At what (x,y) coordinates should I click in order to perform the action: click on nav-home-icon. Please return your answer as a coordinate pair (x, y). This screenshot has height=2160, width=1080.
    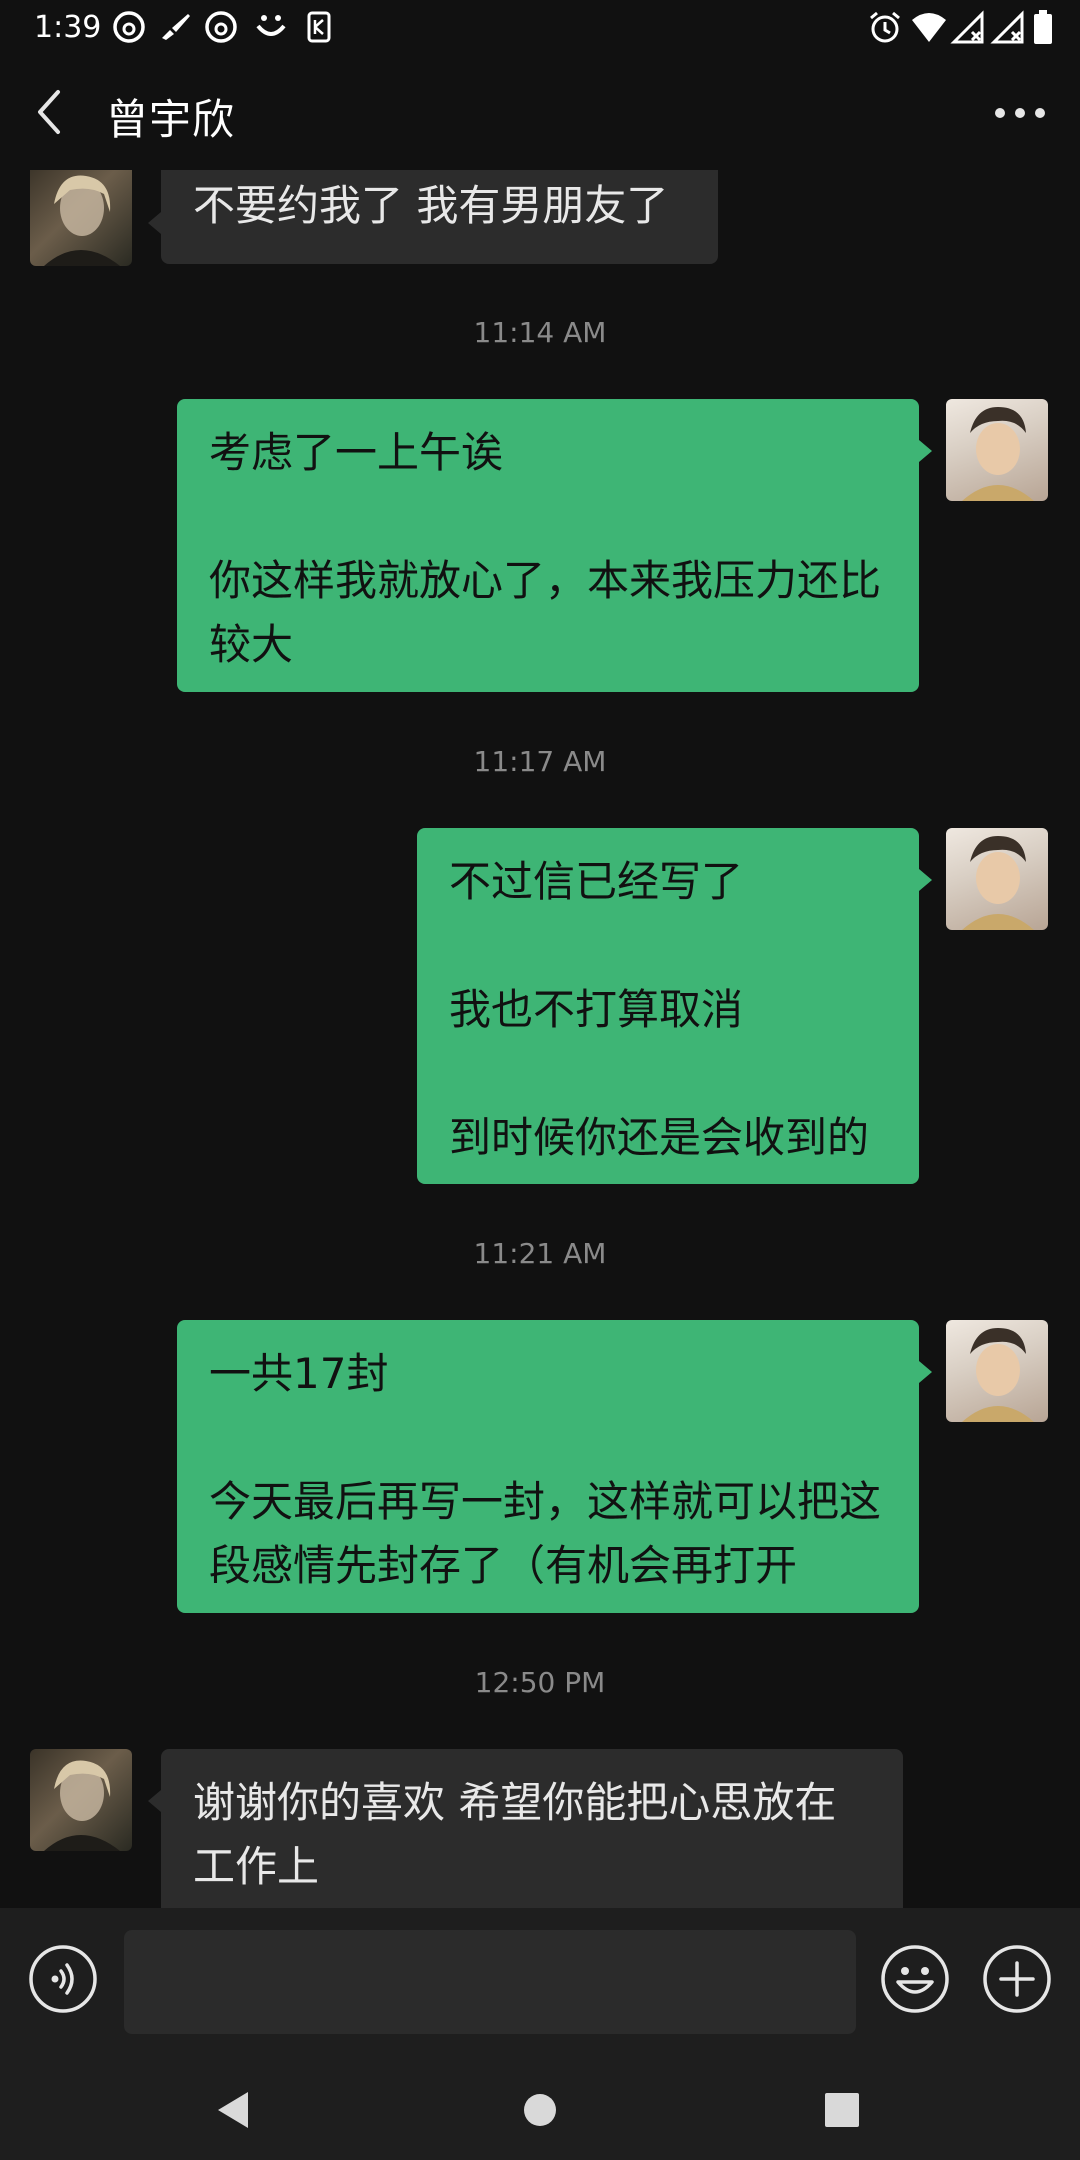
    Looking at the image, I should click on (540, 2110).